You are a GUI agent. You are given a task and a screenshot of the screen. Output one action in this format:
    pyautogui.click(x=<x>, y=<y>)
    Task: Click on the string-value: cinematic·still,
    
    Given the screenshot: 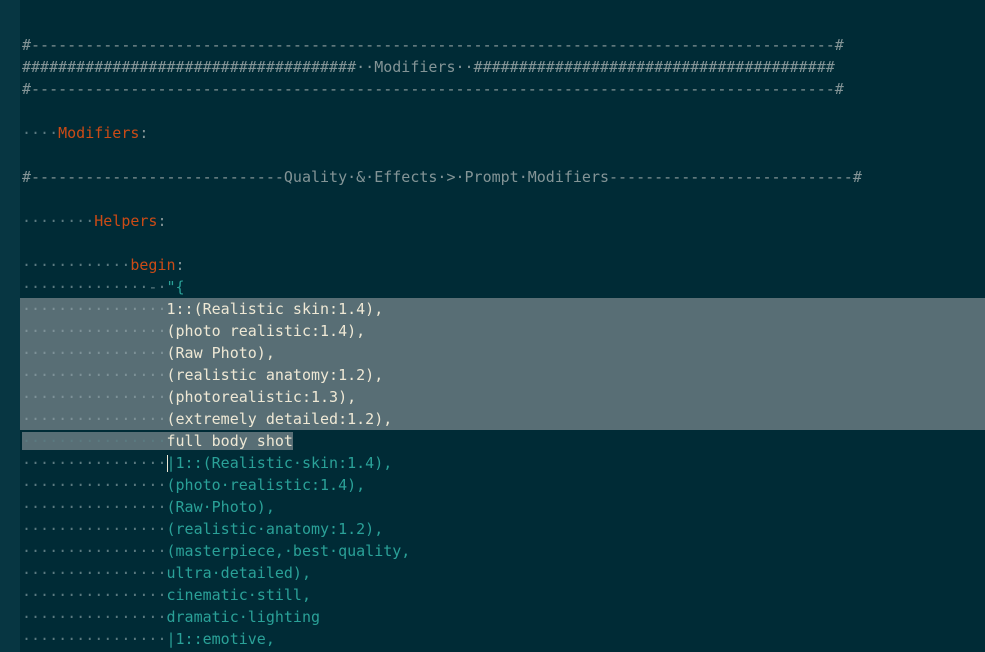 What is the action you would take?
    pyautogui.click(x=239, y=595)
    